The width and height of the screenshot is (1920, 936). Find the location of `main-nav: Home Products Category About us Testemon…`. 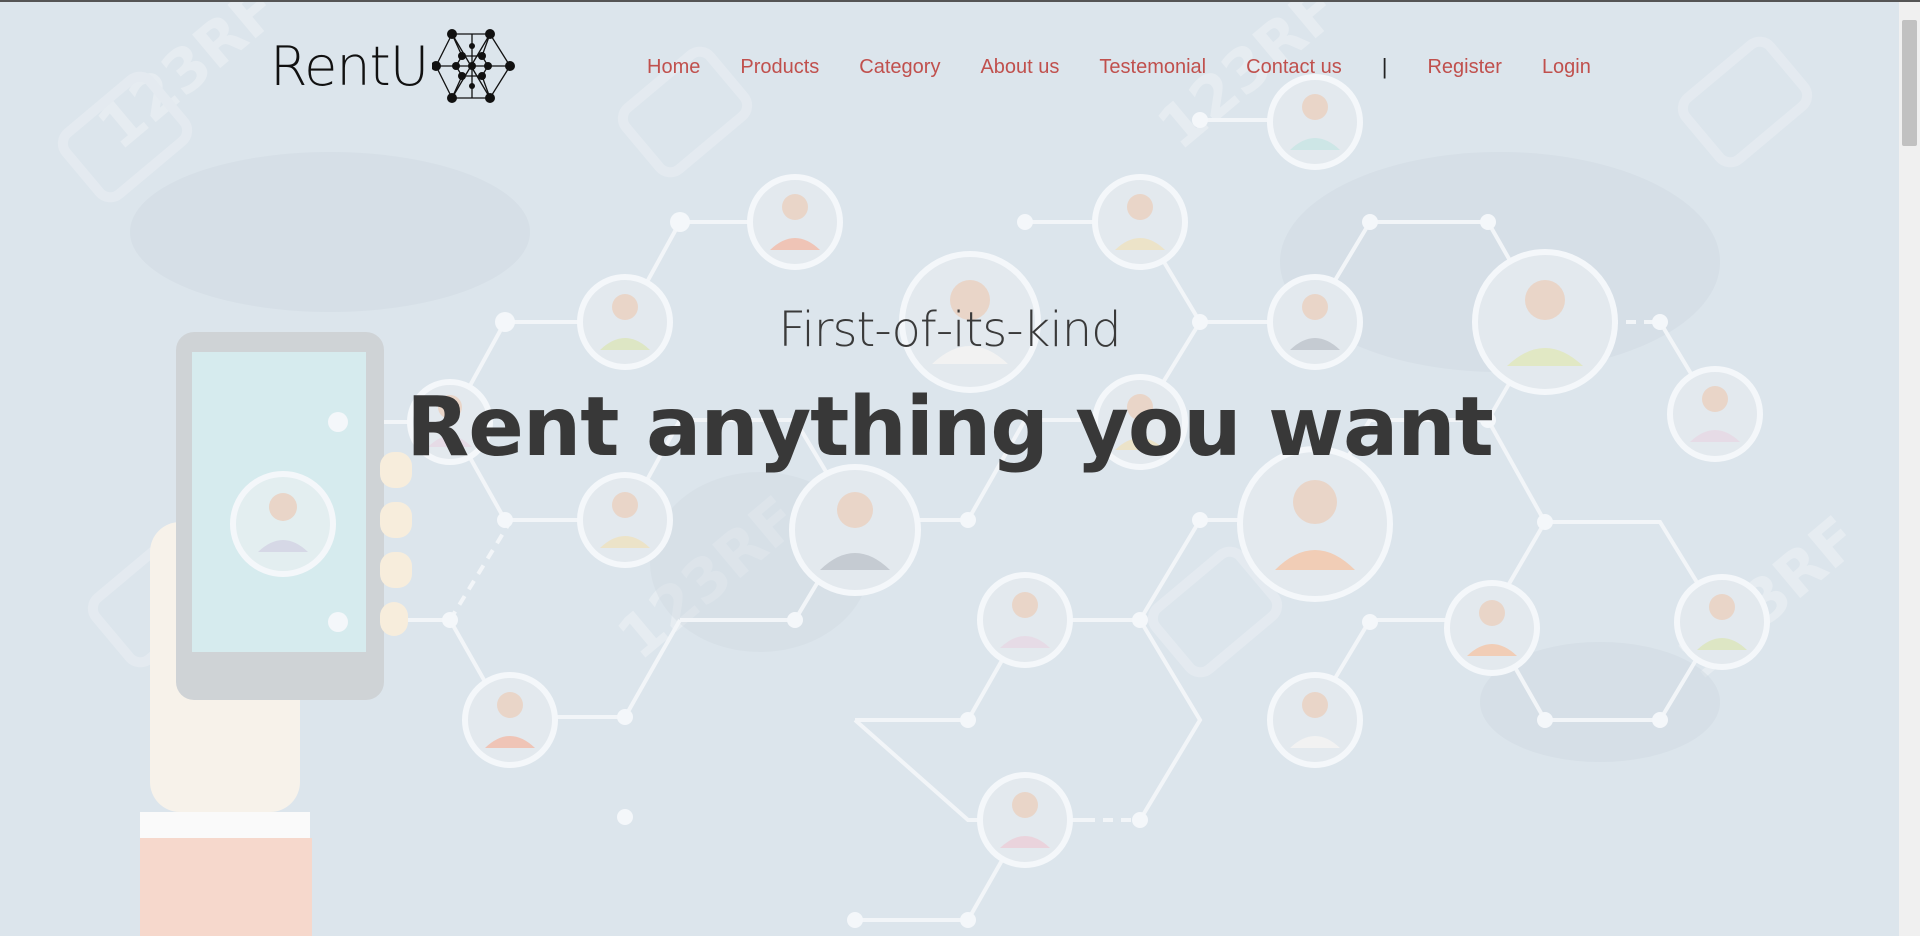

main-nav: Home Products Category About us Testemon… is located at coordinates (1139, 67).